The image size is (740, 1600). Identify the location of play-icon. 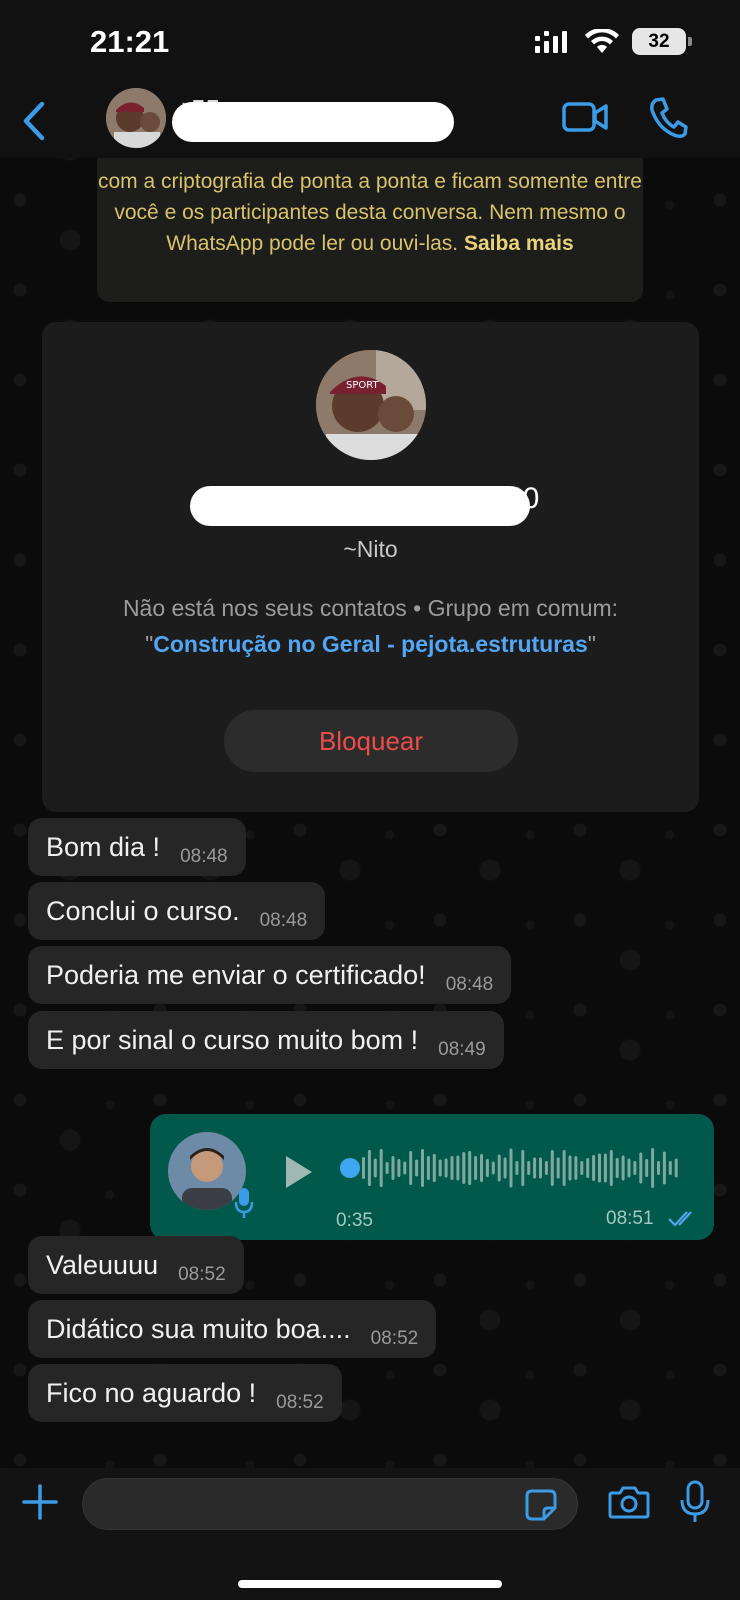
(299, 1172).